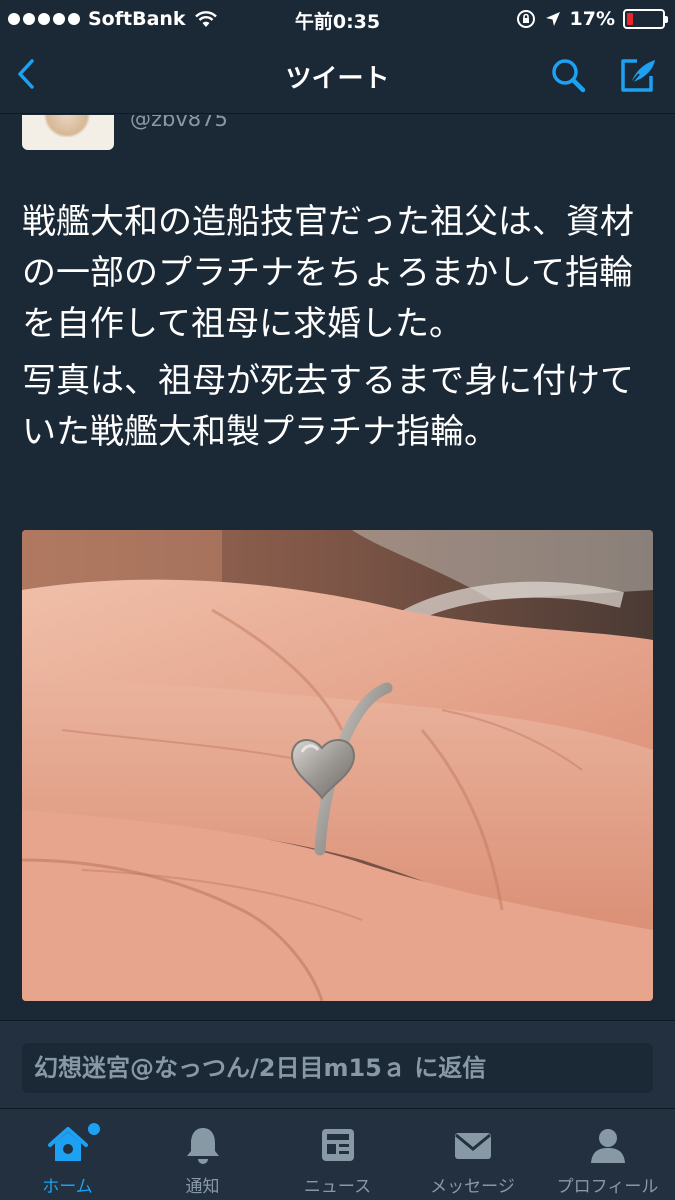 The image size is (675, 1200). What do you see at coordinates (630, 19) in the screenshot?
I see `battery-level` at bounding box center [630, 19].